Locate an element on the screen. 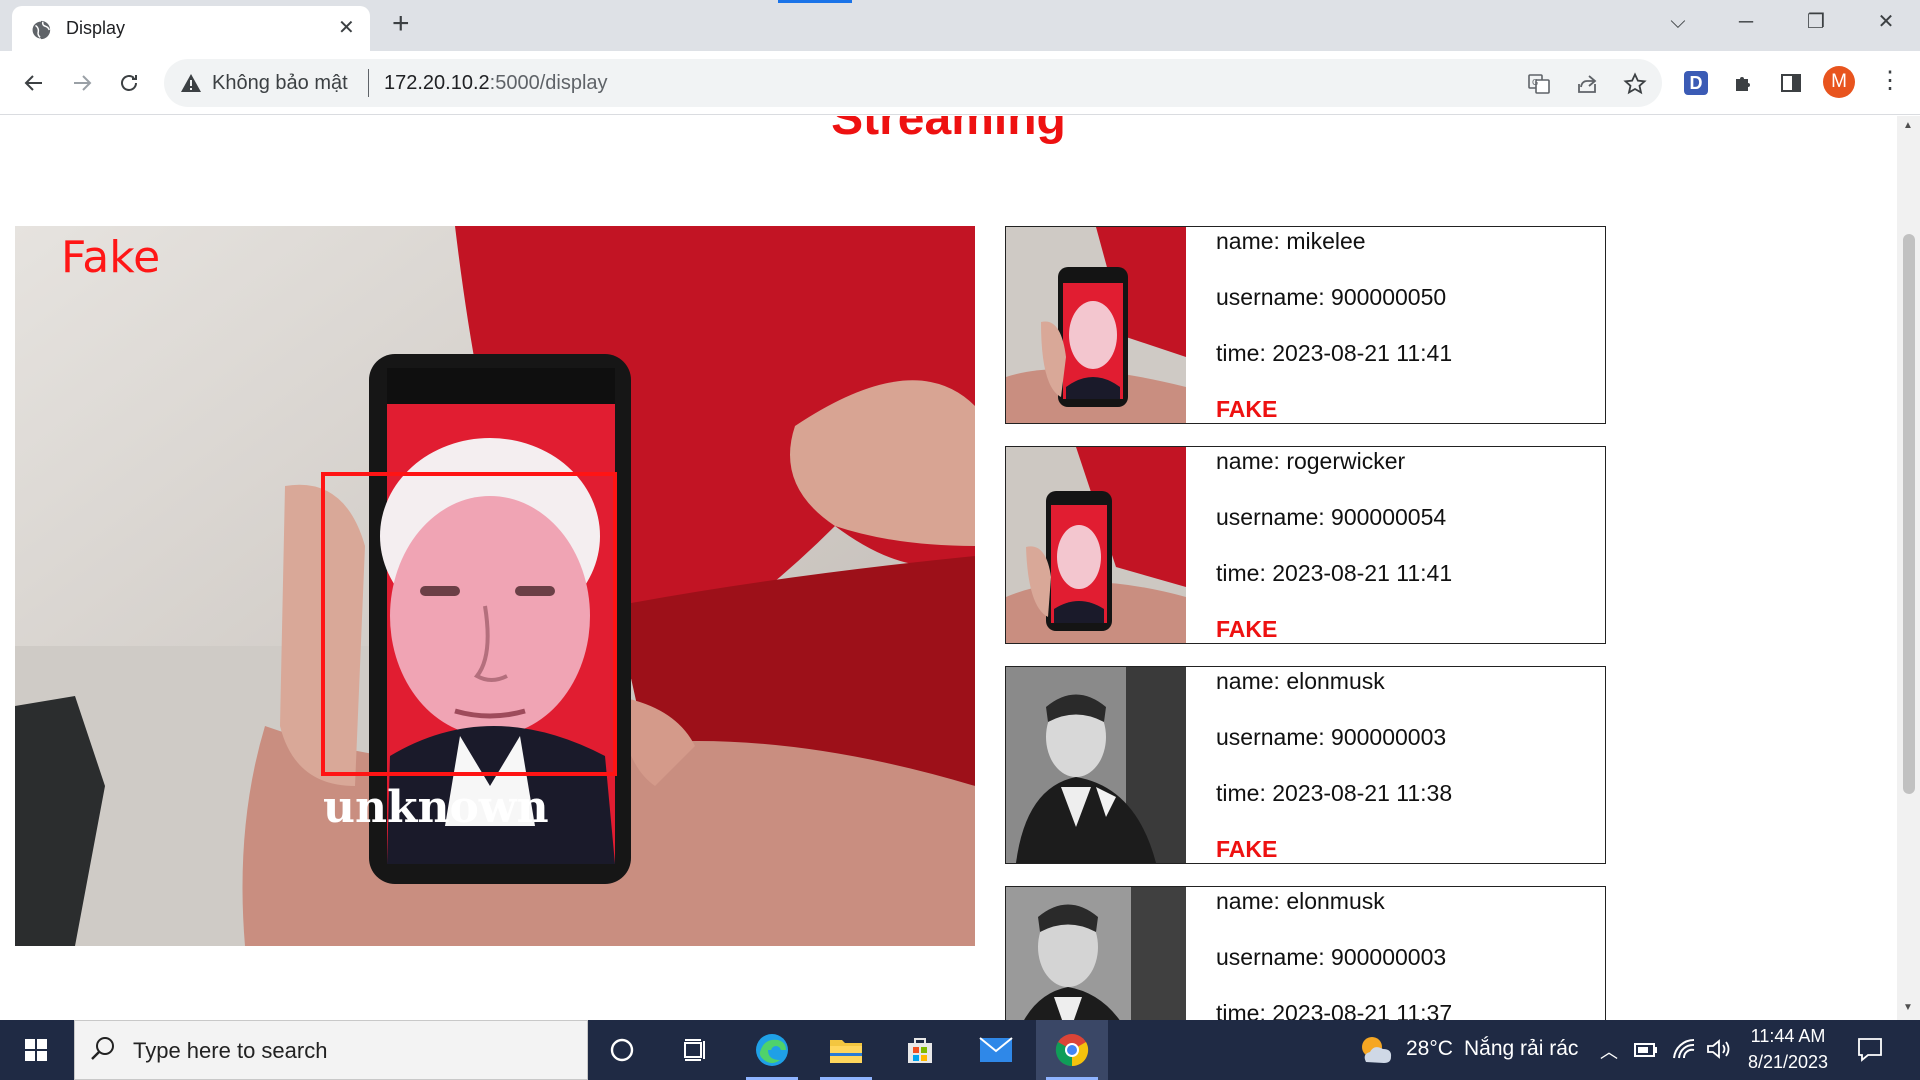 The height and width of the screenshot is (1080, 1920). windows-logo-icon is located at coordinates (36, 1050).